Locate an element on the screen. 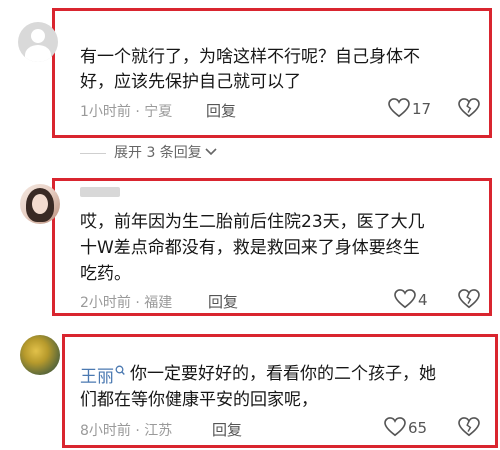  divider is located at coordinates (93, 153).